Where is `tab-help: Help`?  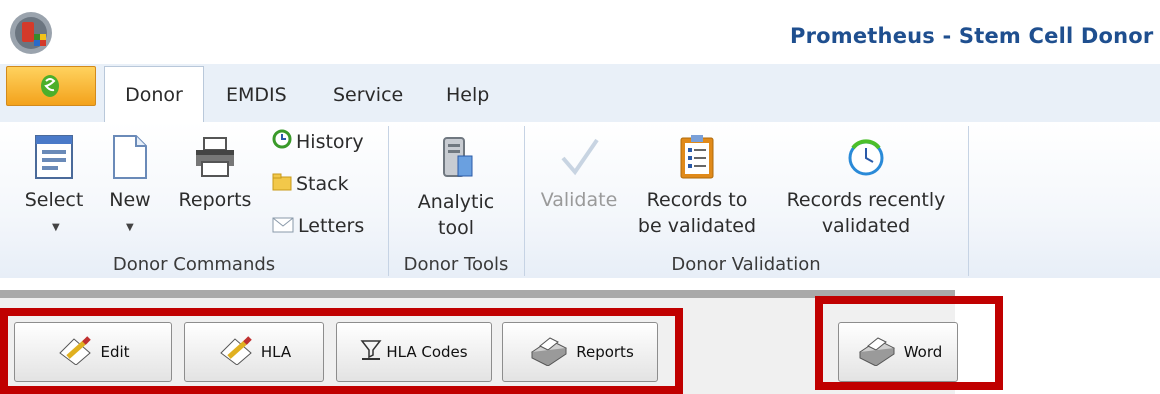
tab-help: Help is located at coordinates (467, 92).